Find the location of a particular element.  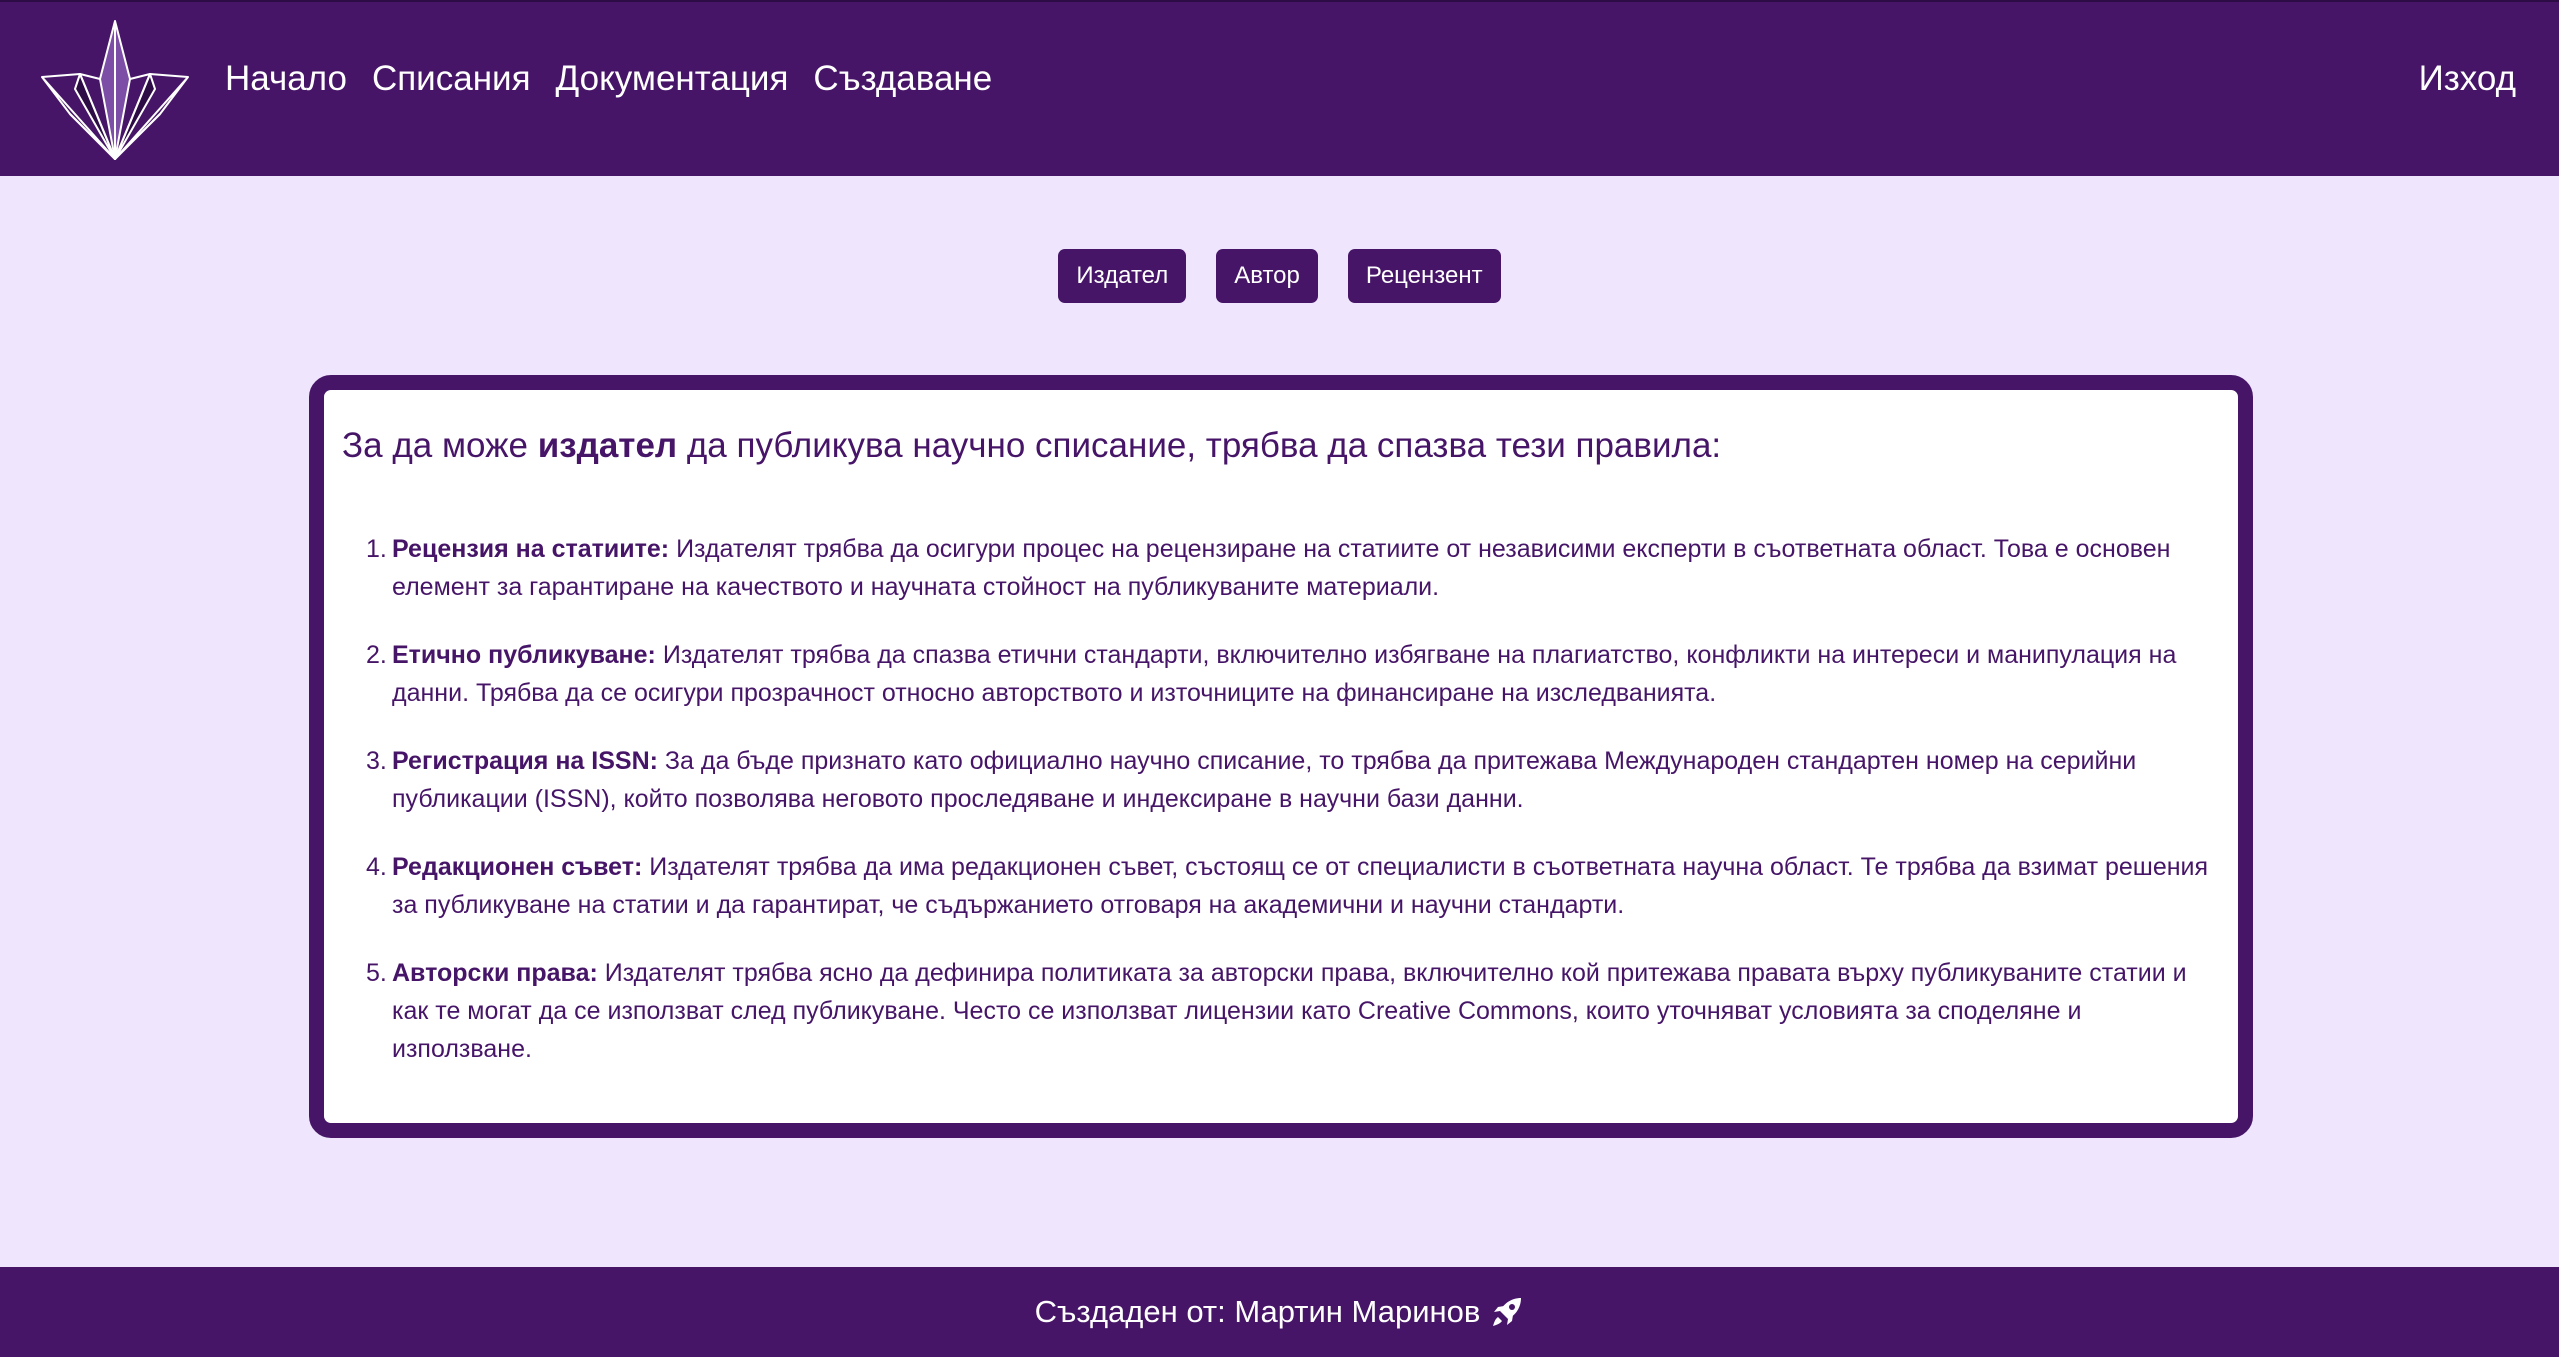

nav-documentation-link: Документация is located at coordinates (672, 79).